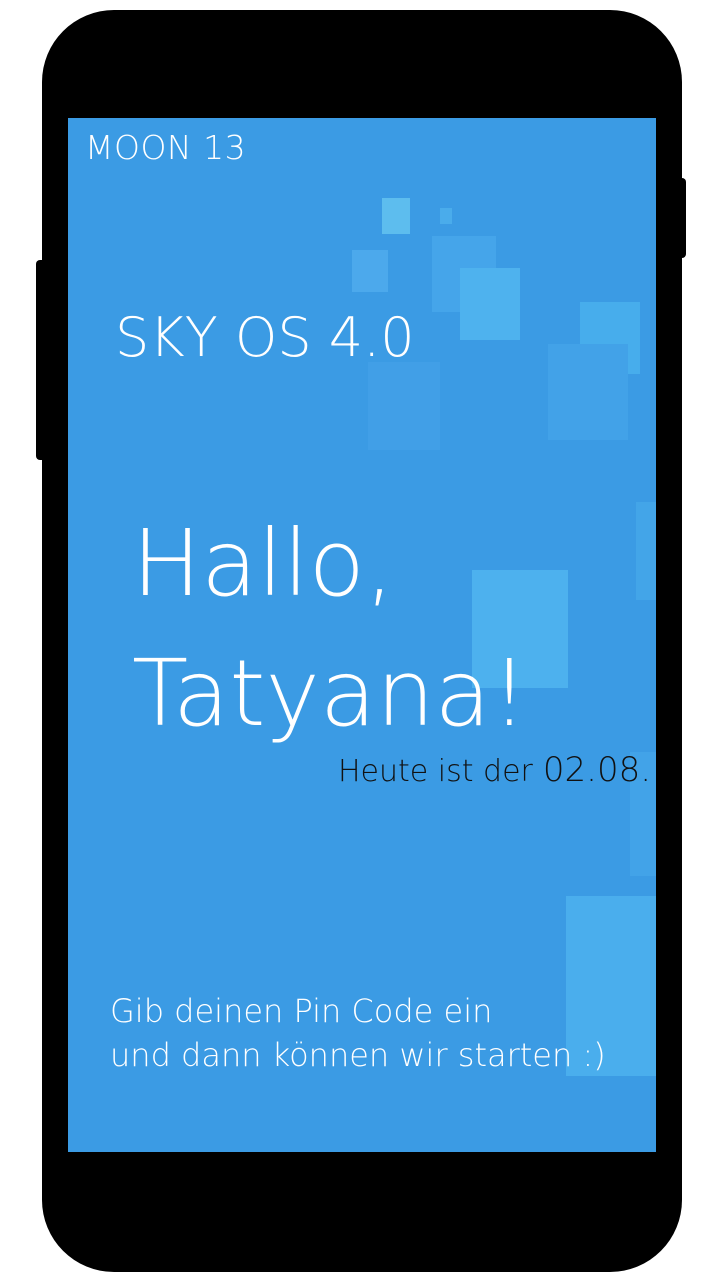  I want to click on date-label: Heute ist der, so click(435, 771).